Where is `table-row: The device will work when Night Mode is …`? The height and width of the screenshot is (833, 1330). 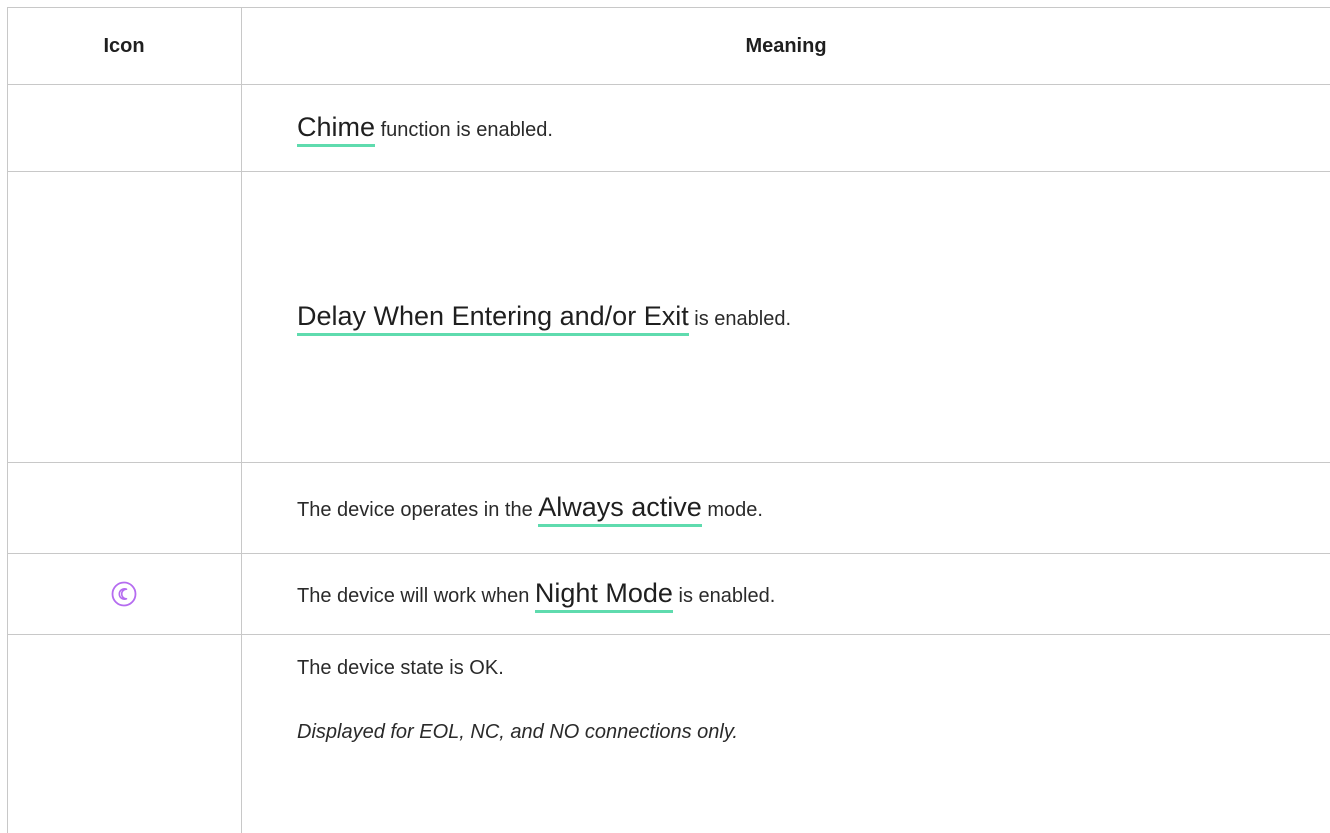 table-row: The device will work when Night Mode is … is located at coordinates (668, 594).